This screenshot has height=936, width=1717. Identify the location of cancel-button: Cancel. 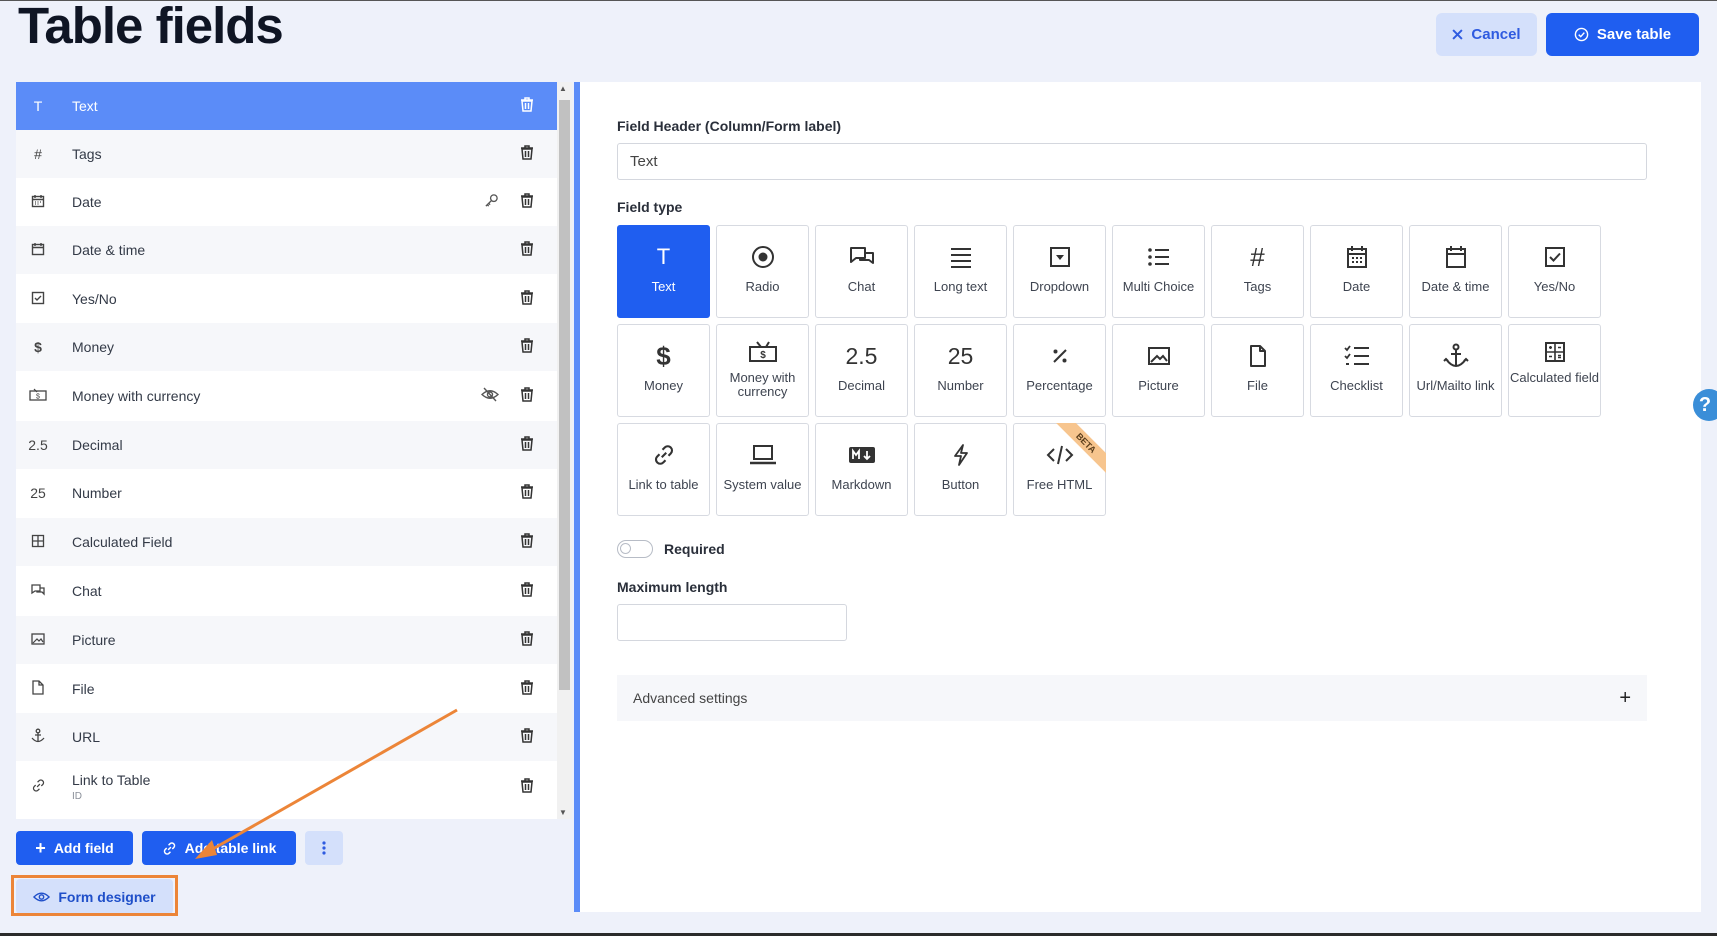
(1486, 34).